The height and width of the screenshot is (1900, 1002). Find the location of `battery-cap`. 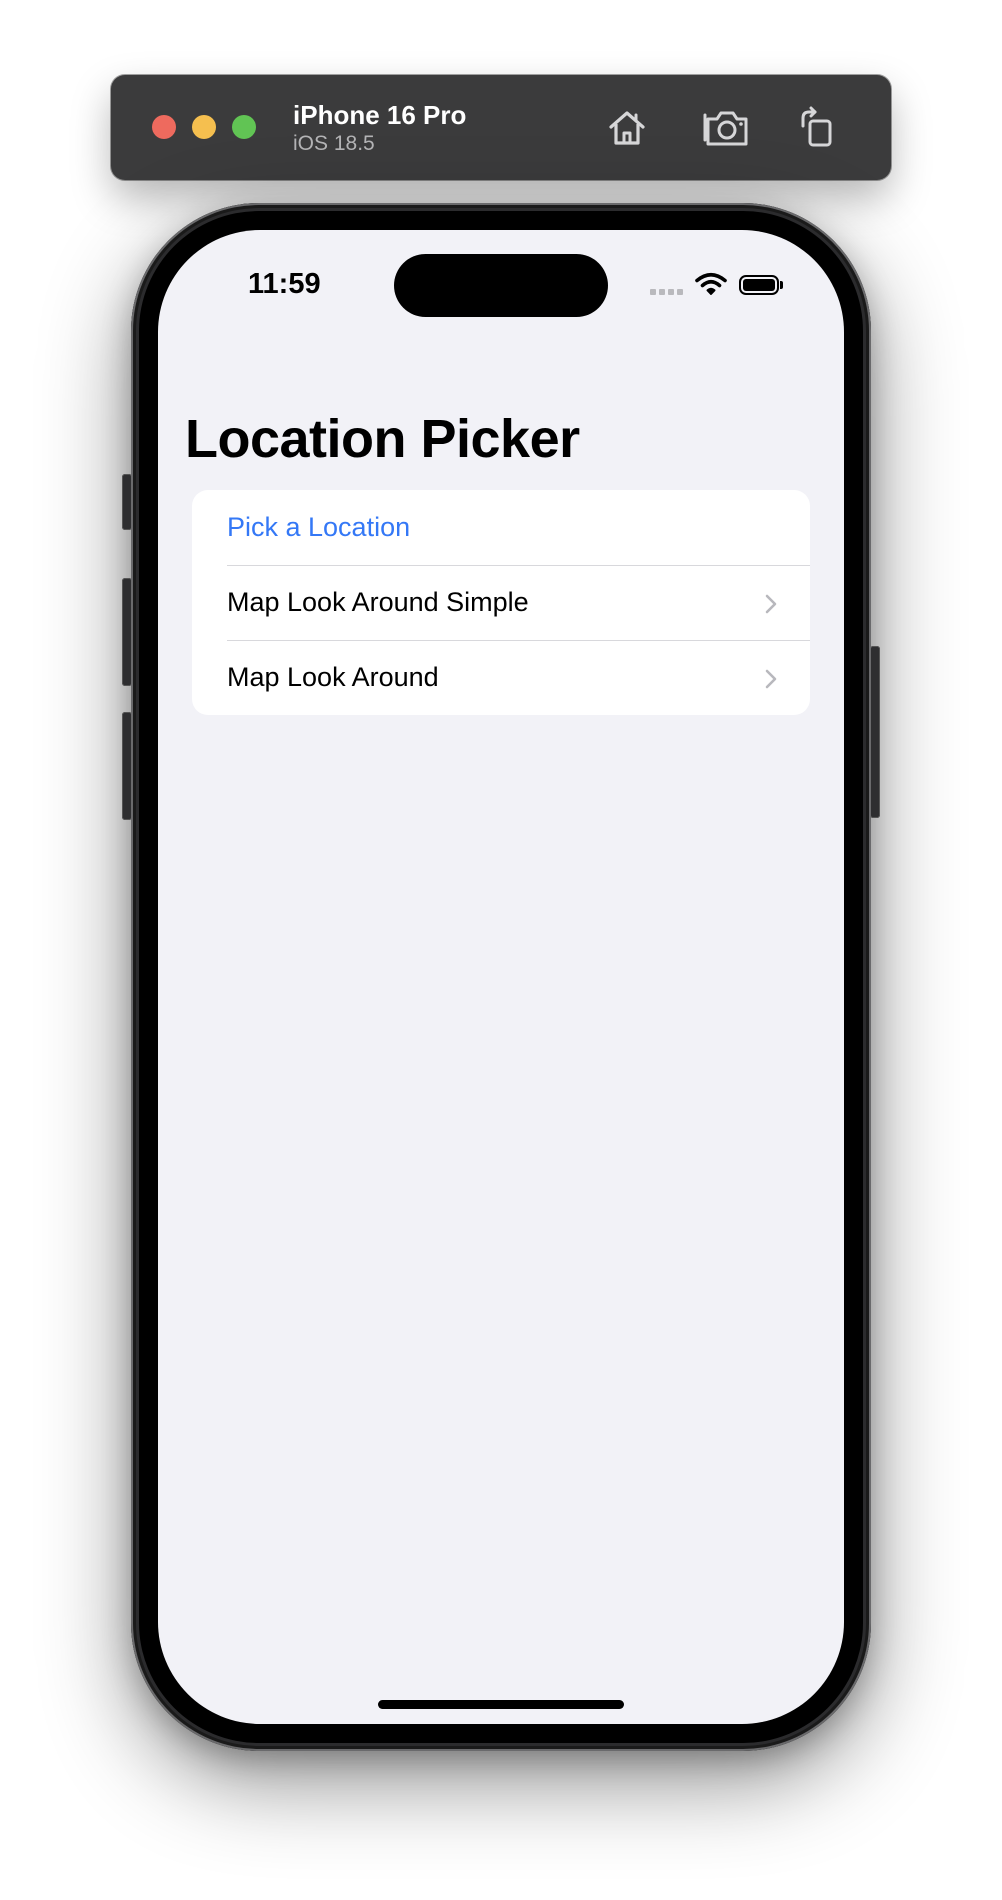

battery-cap is located at coordinates (781, 285).